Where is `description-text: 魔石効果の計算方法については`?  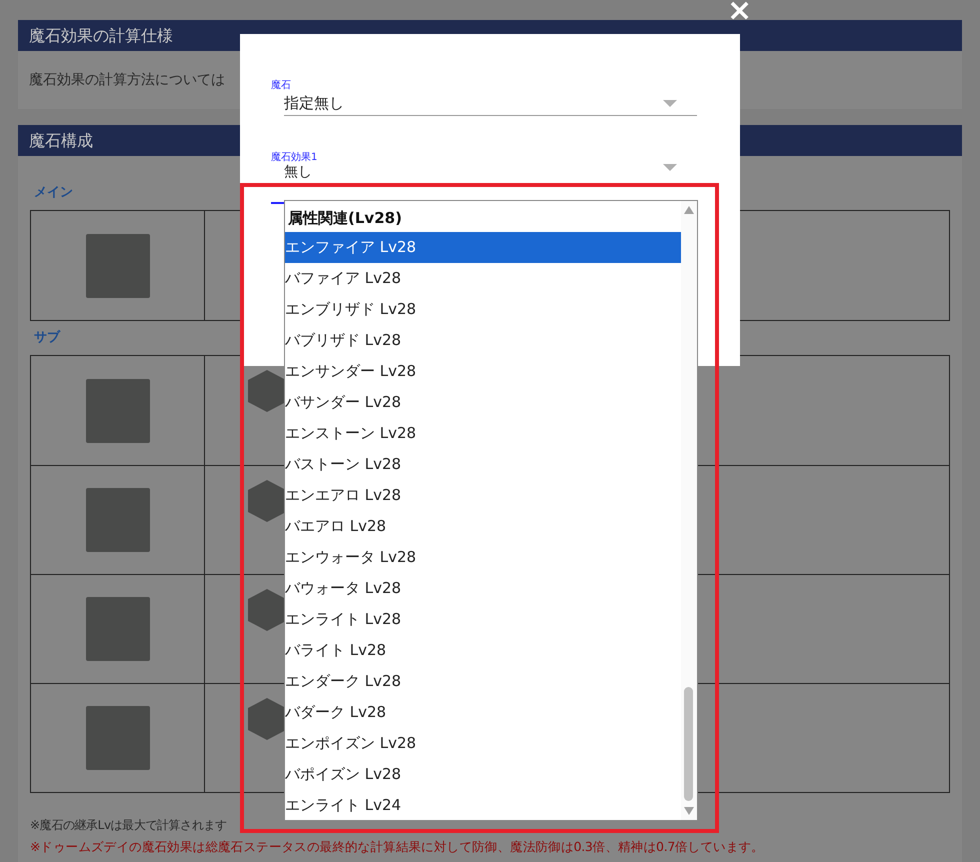
description-text: 魔石効果の計算方法については is located at coordinates (127, 80).